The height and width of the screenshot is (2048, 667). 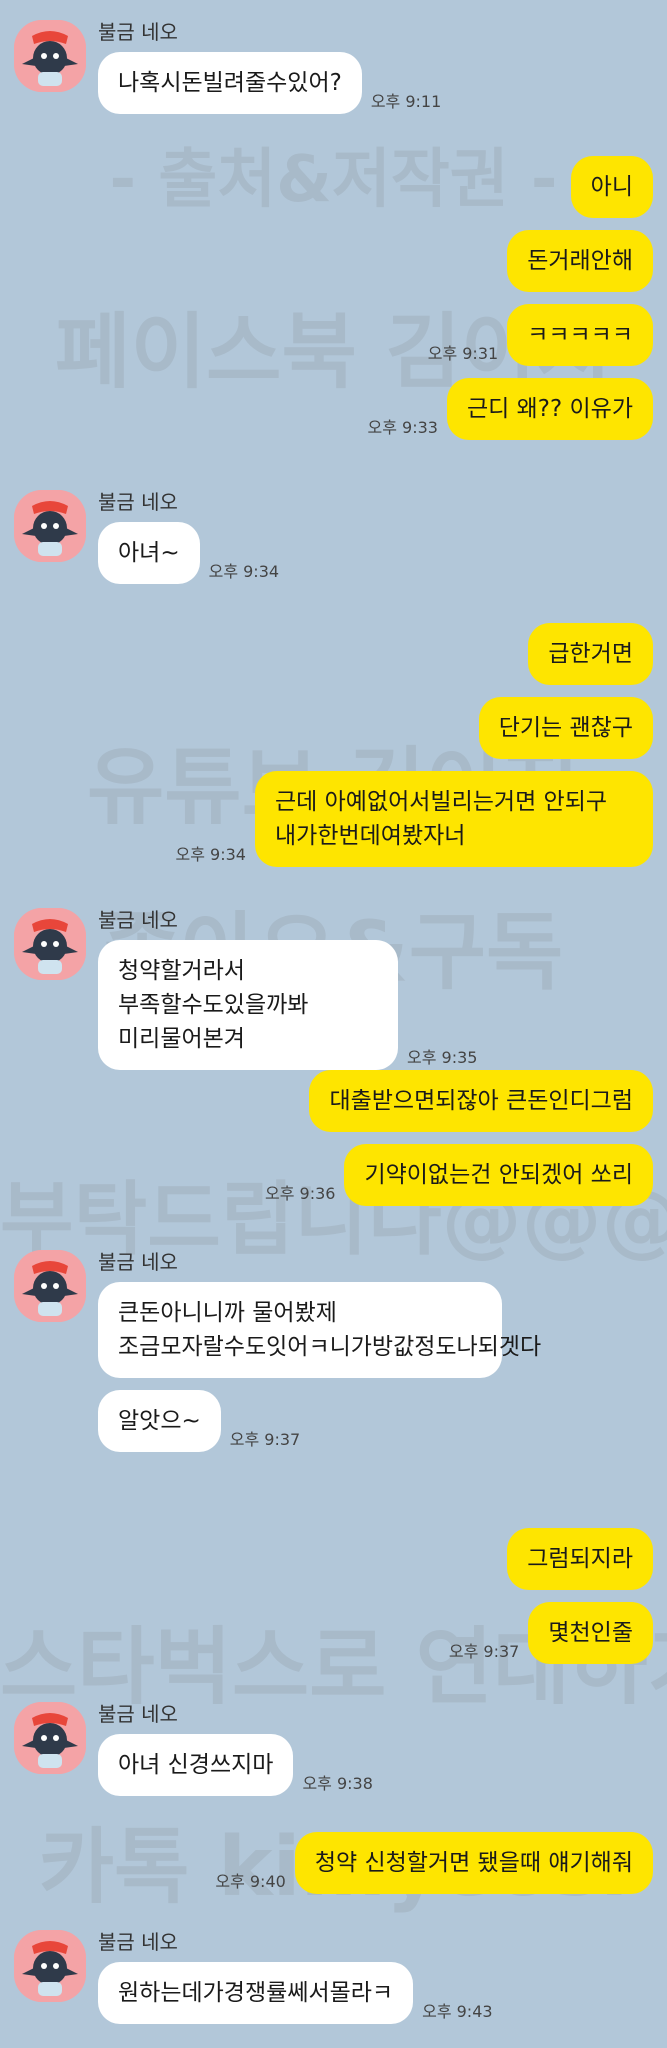 What do you see at coordinates (248, 1005) in the screenshot?
I see `message-bubble: 청약할거라서 부족할수도있을까봐 미리물어본겨` at bounding box center [248, 1005].